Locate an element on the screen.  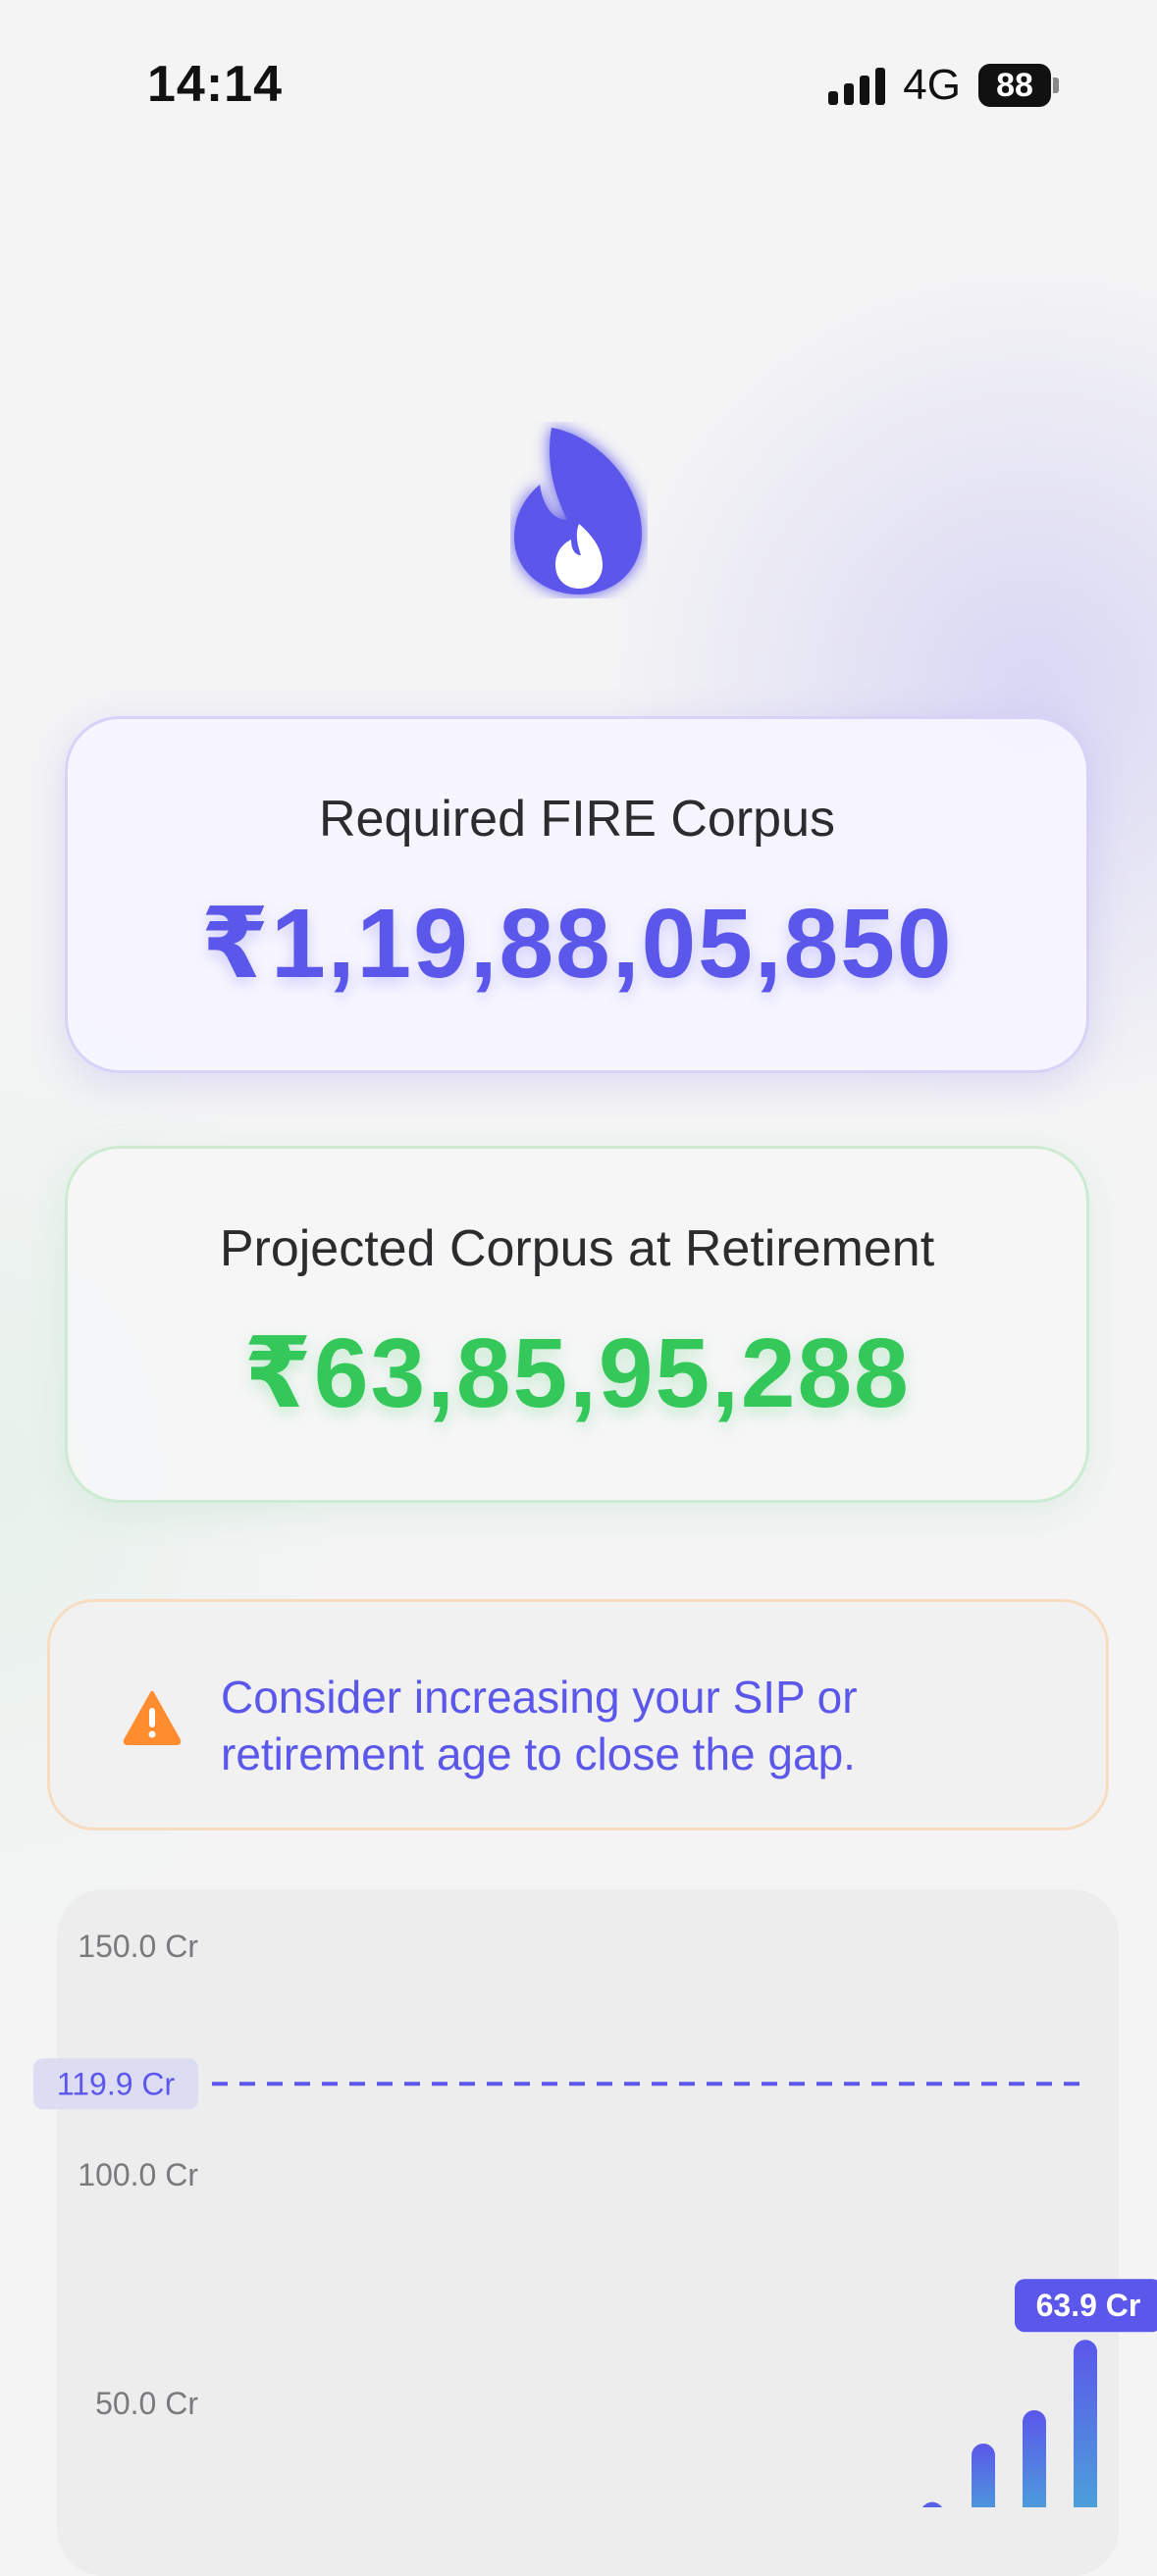
status-indicators: 4G 88 is located at coordinates (943, 85).